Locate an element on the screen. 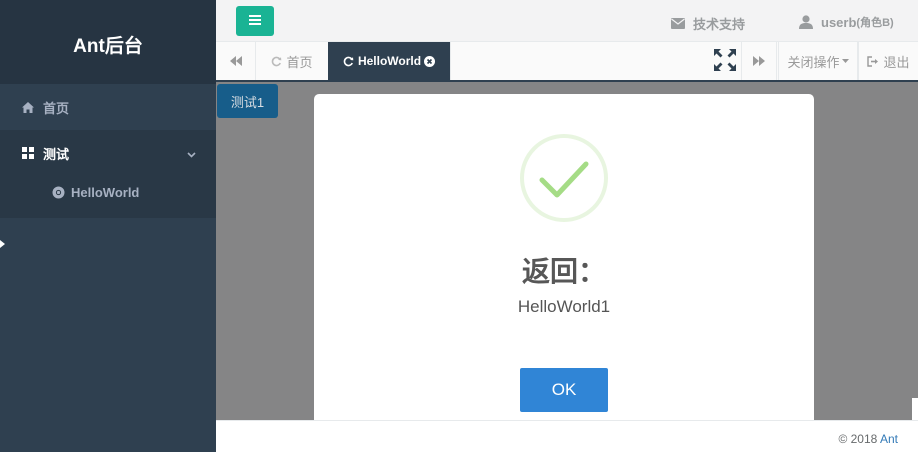 The height and width of the screenshot is (452, 918). sidebar-item-test: 测试 is located at coordinates (108, 153).